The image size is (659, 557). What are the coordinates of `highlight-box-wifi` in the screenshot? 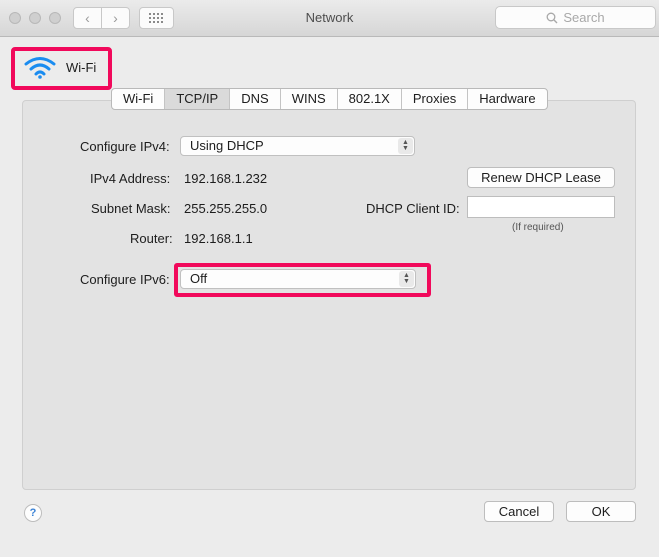 It's located at (61, 68).